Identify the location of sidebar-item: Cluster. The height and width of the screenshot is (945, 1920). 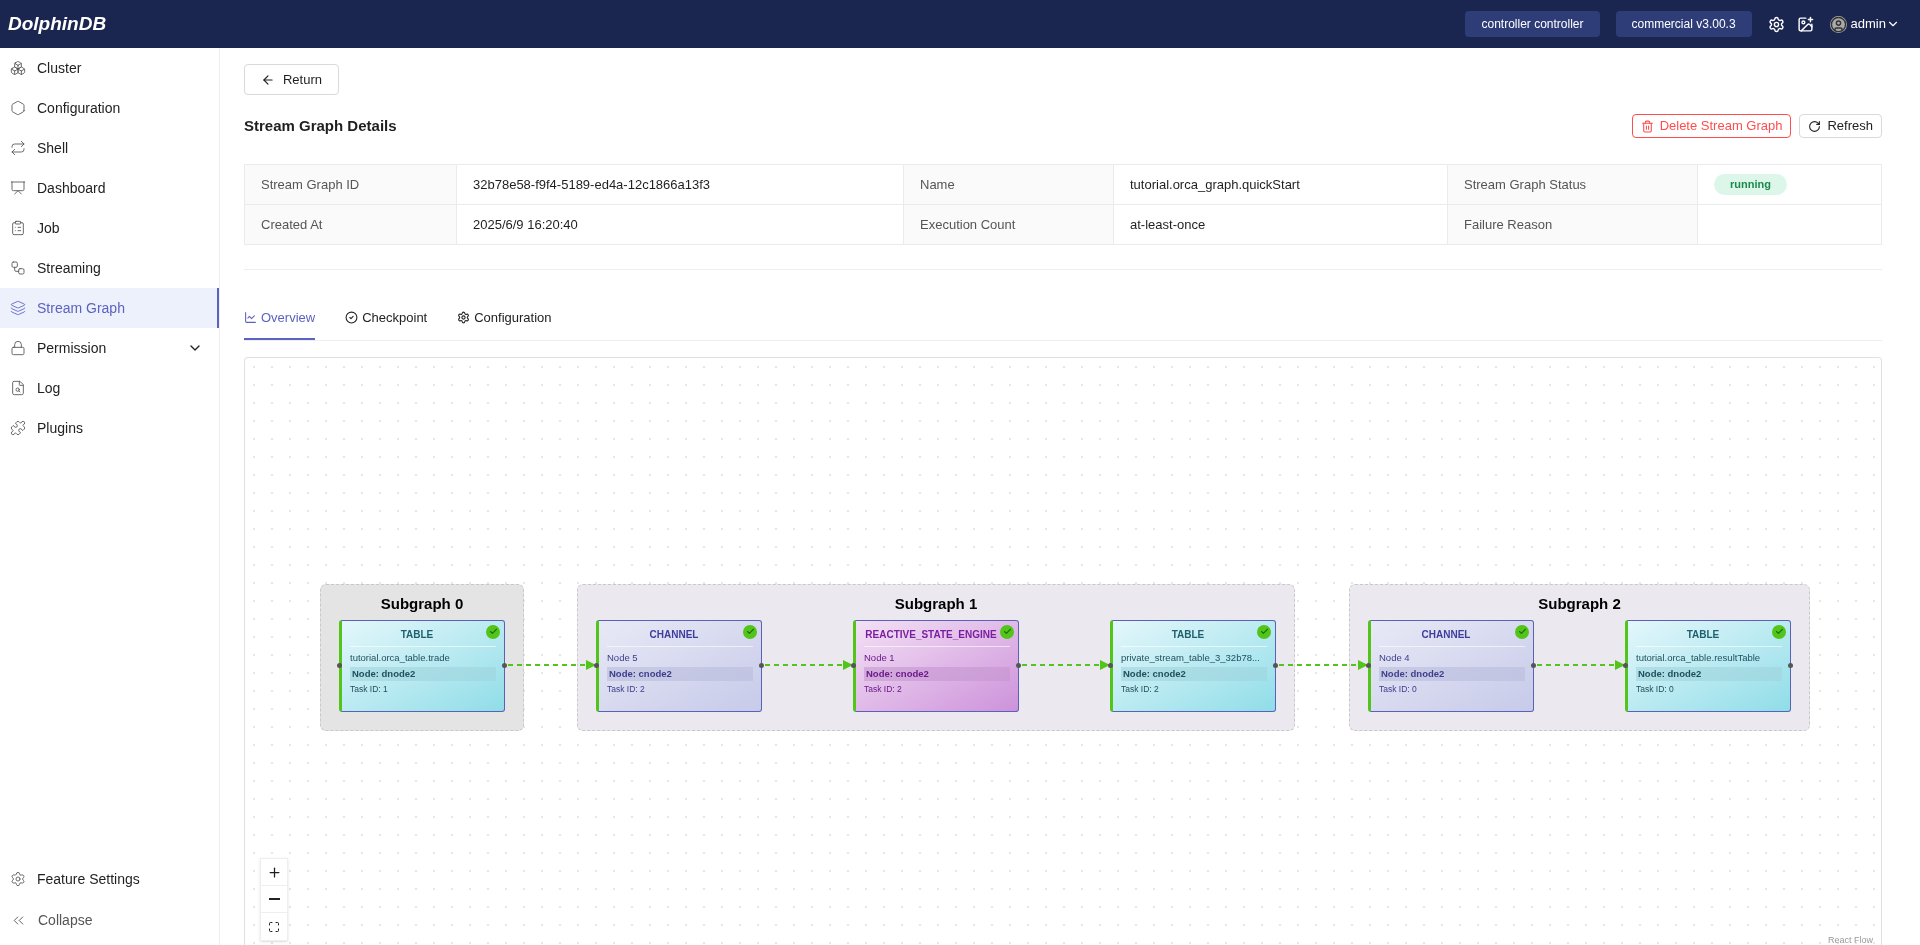
(109, 68).